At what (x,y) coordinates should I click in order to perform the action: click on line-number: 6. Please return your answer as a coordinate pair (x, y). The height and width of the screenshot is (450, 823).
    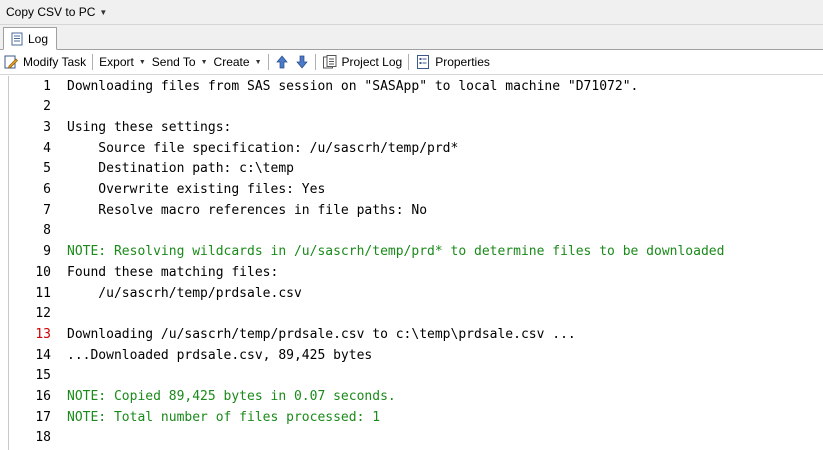
    Looking at the image, I should click on (47, 189).